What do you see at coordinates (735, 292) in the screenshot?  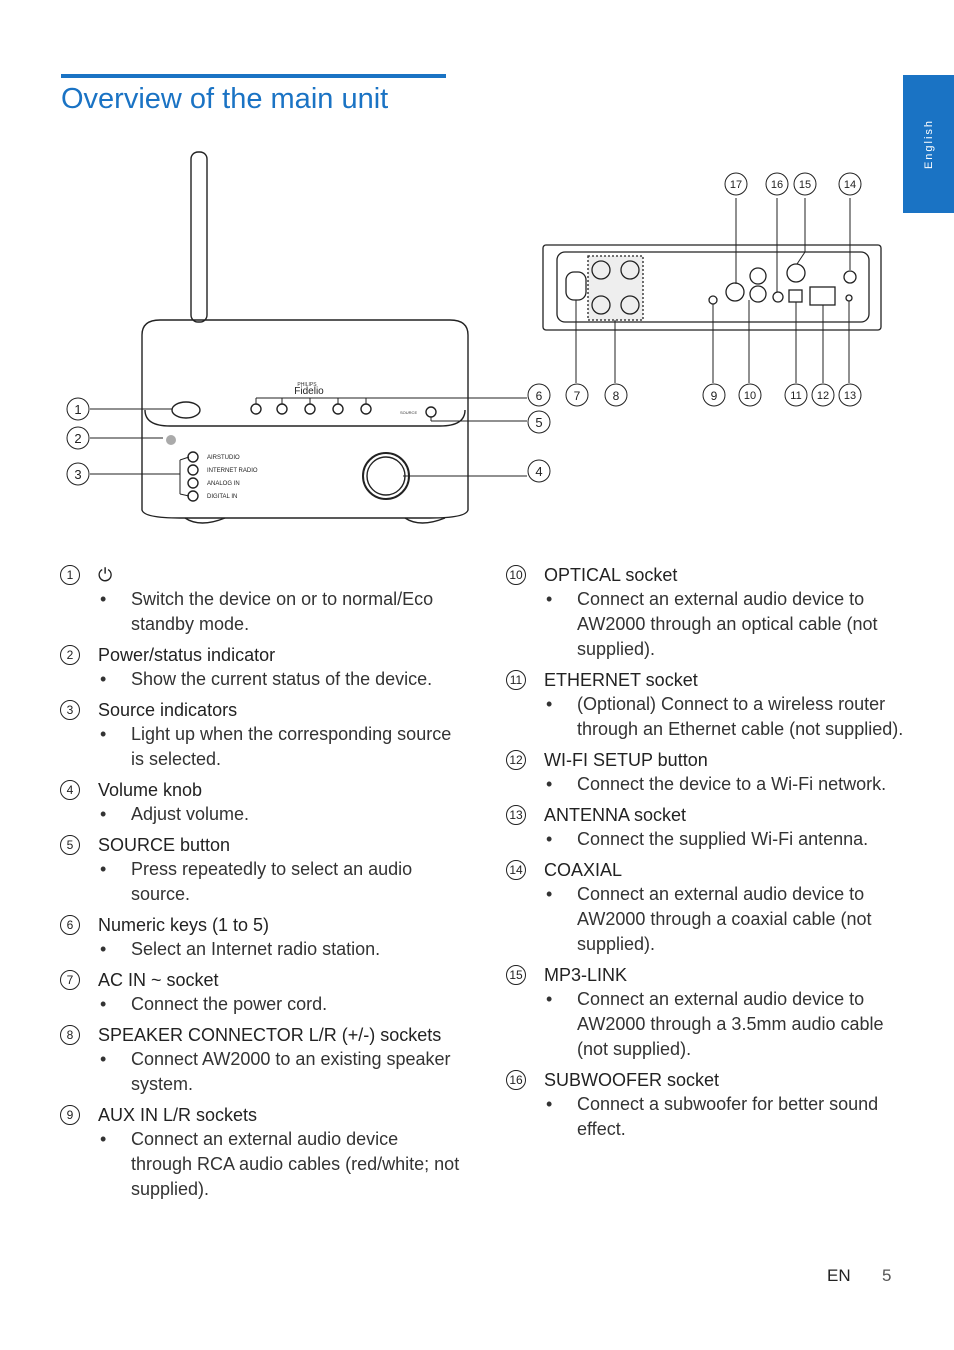 I see `subwoofer-socket` at bounding box center [735, 292].